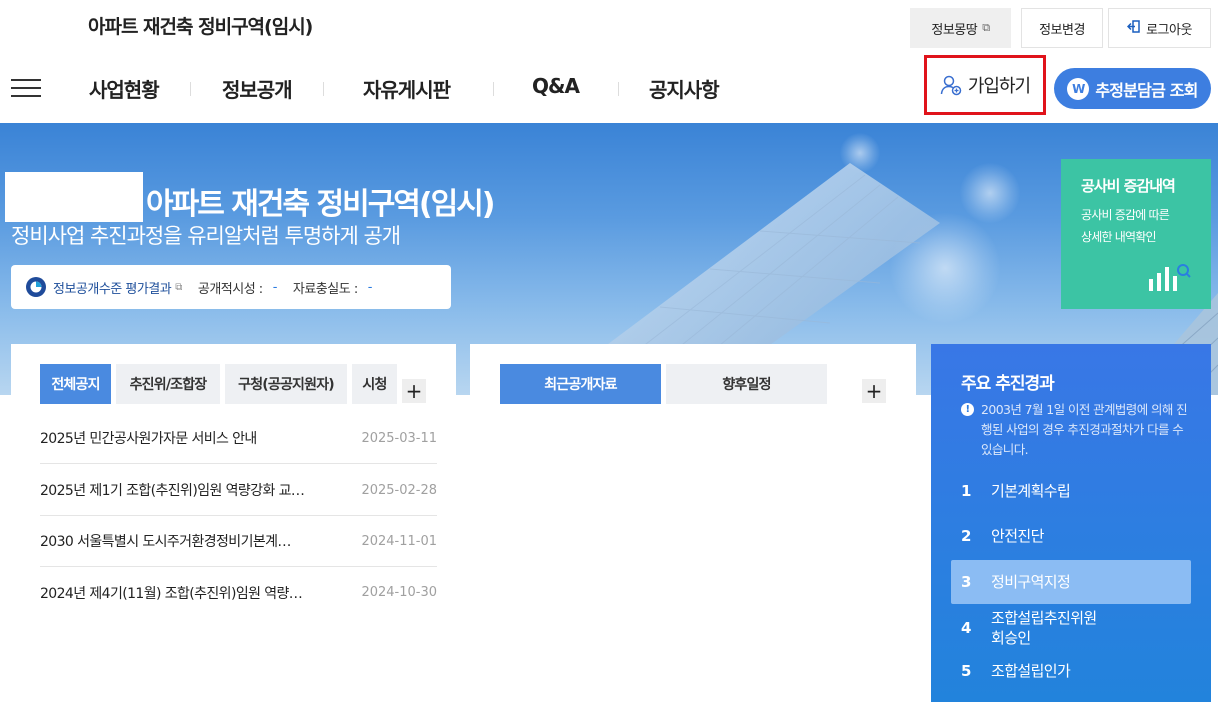 Image resolution: width=1218 pixels, height=702 pixels. What do you see at coordinates (321, 204) in the screenshot?
I see `hero-title: 아파트 재건축 정비구역(임시)` at bounding box center [321, 204].